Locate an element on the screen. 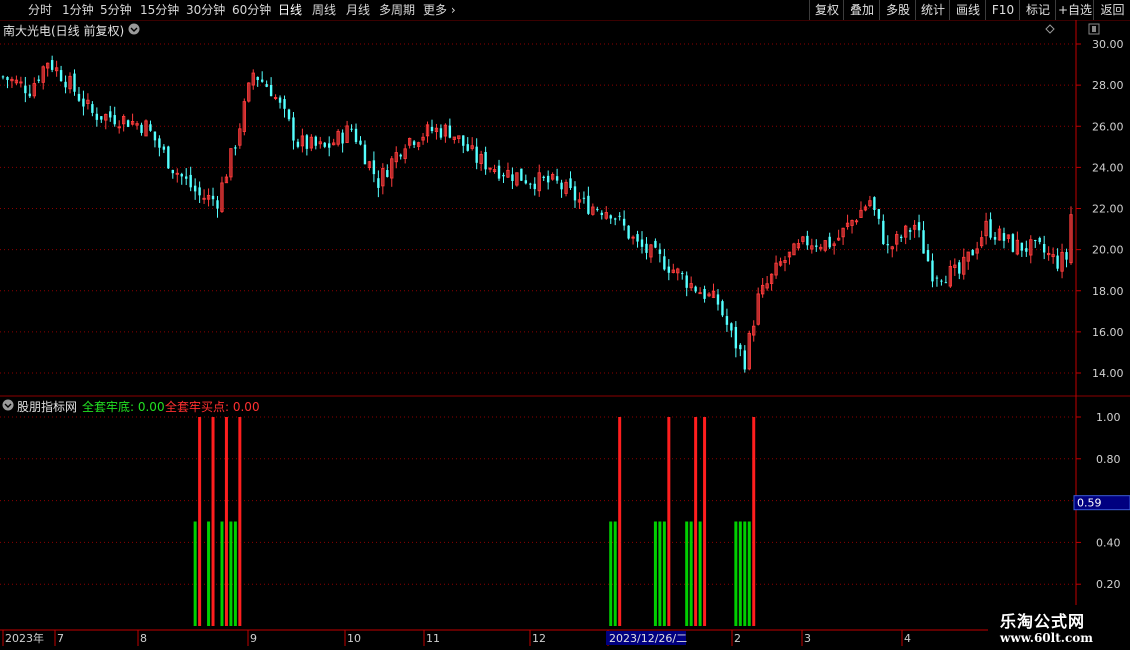  main-panel-title: 南大光电(日线 前复权) is located at coordinates (64, 31).